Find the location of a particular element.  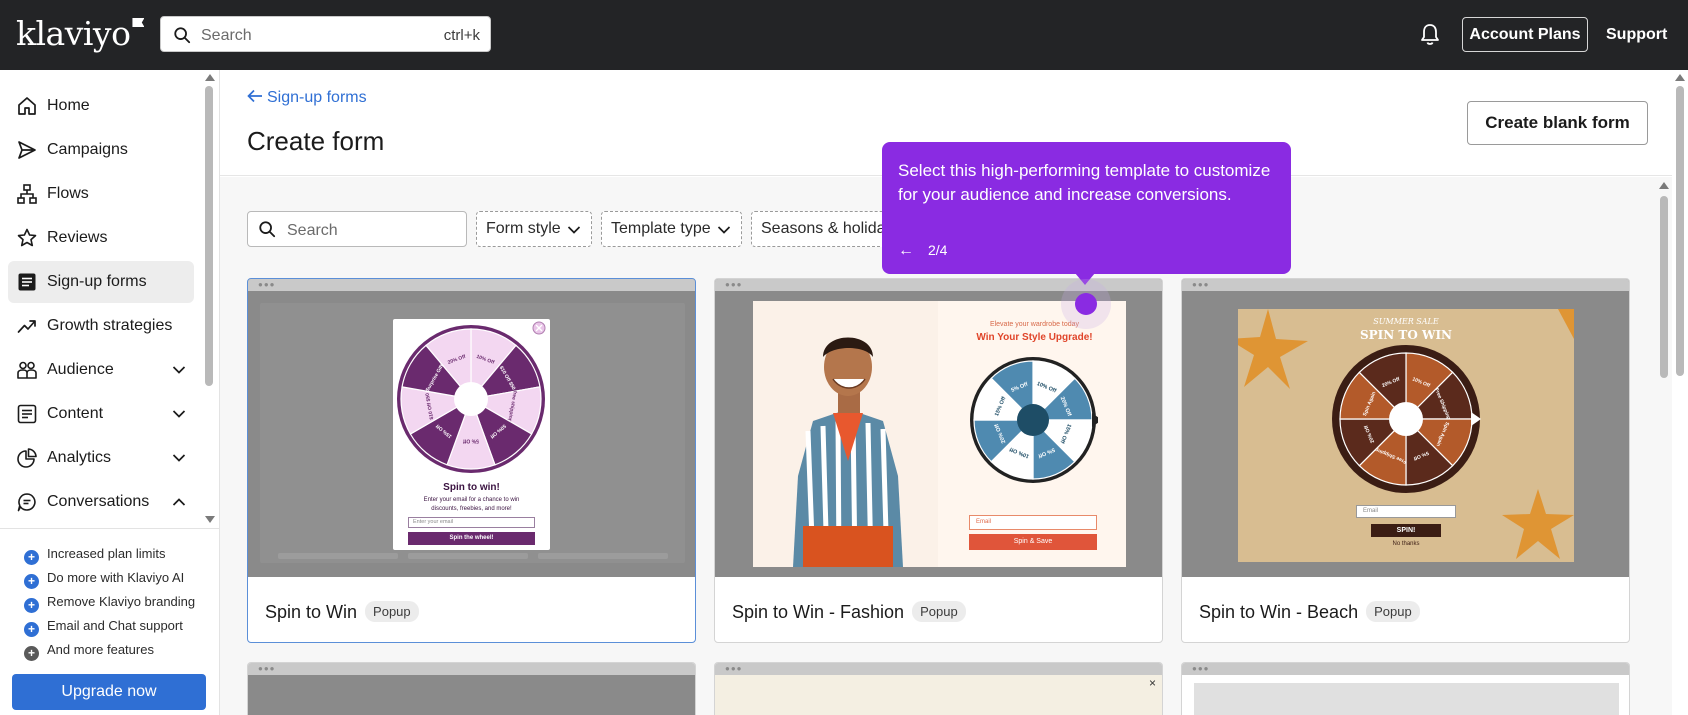

search-placeholder: Search is located at coordinates (226, 35).